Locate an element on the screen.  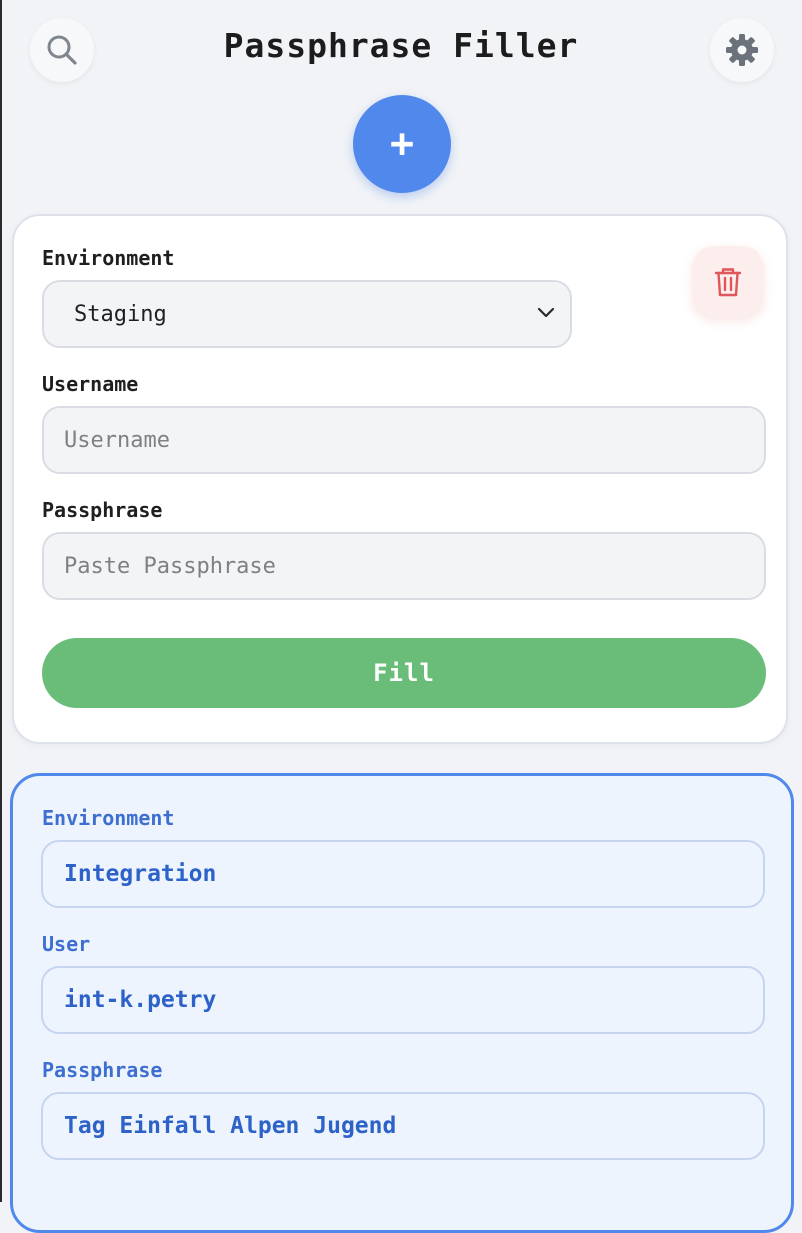
entry-passphrase-value: Tag Einfall Alpen Jugend is located at coordinates (403, 1126).